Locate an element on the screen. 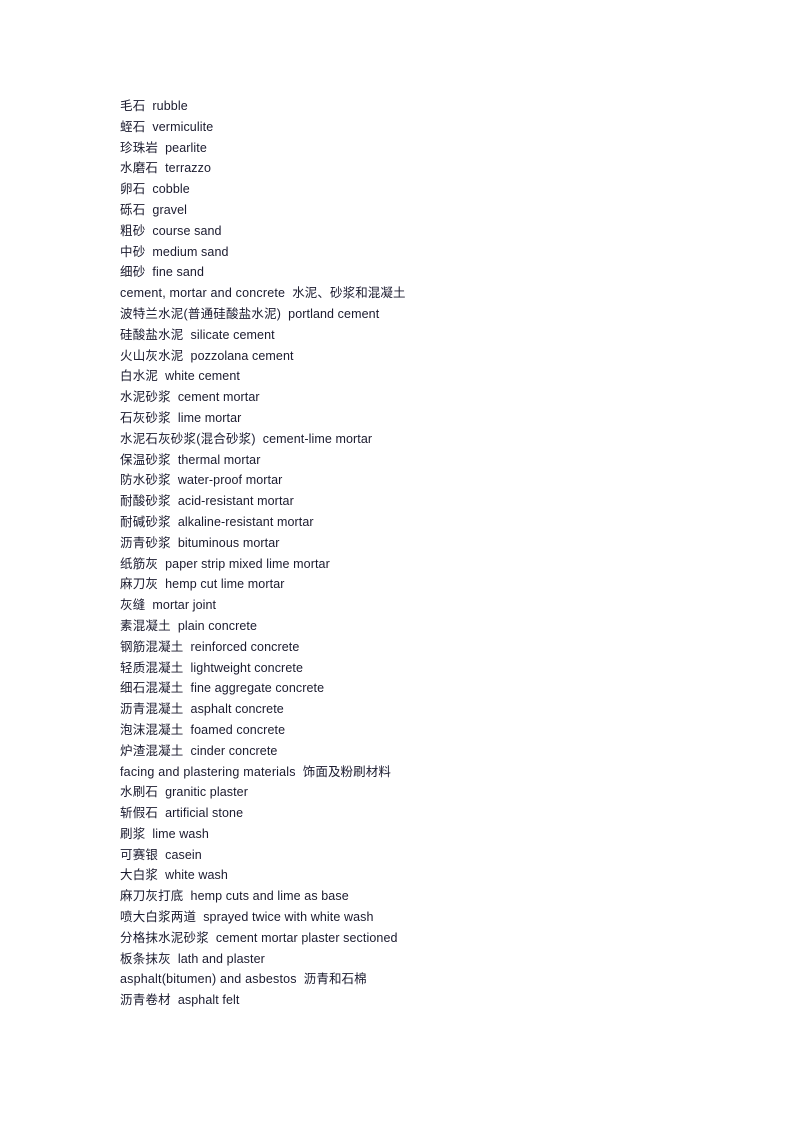  glossary-entry: 刷浆 lime wash is located at coordinates (400, 834).